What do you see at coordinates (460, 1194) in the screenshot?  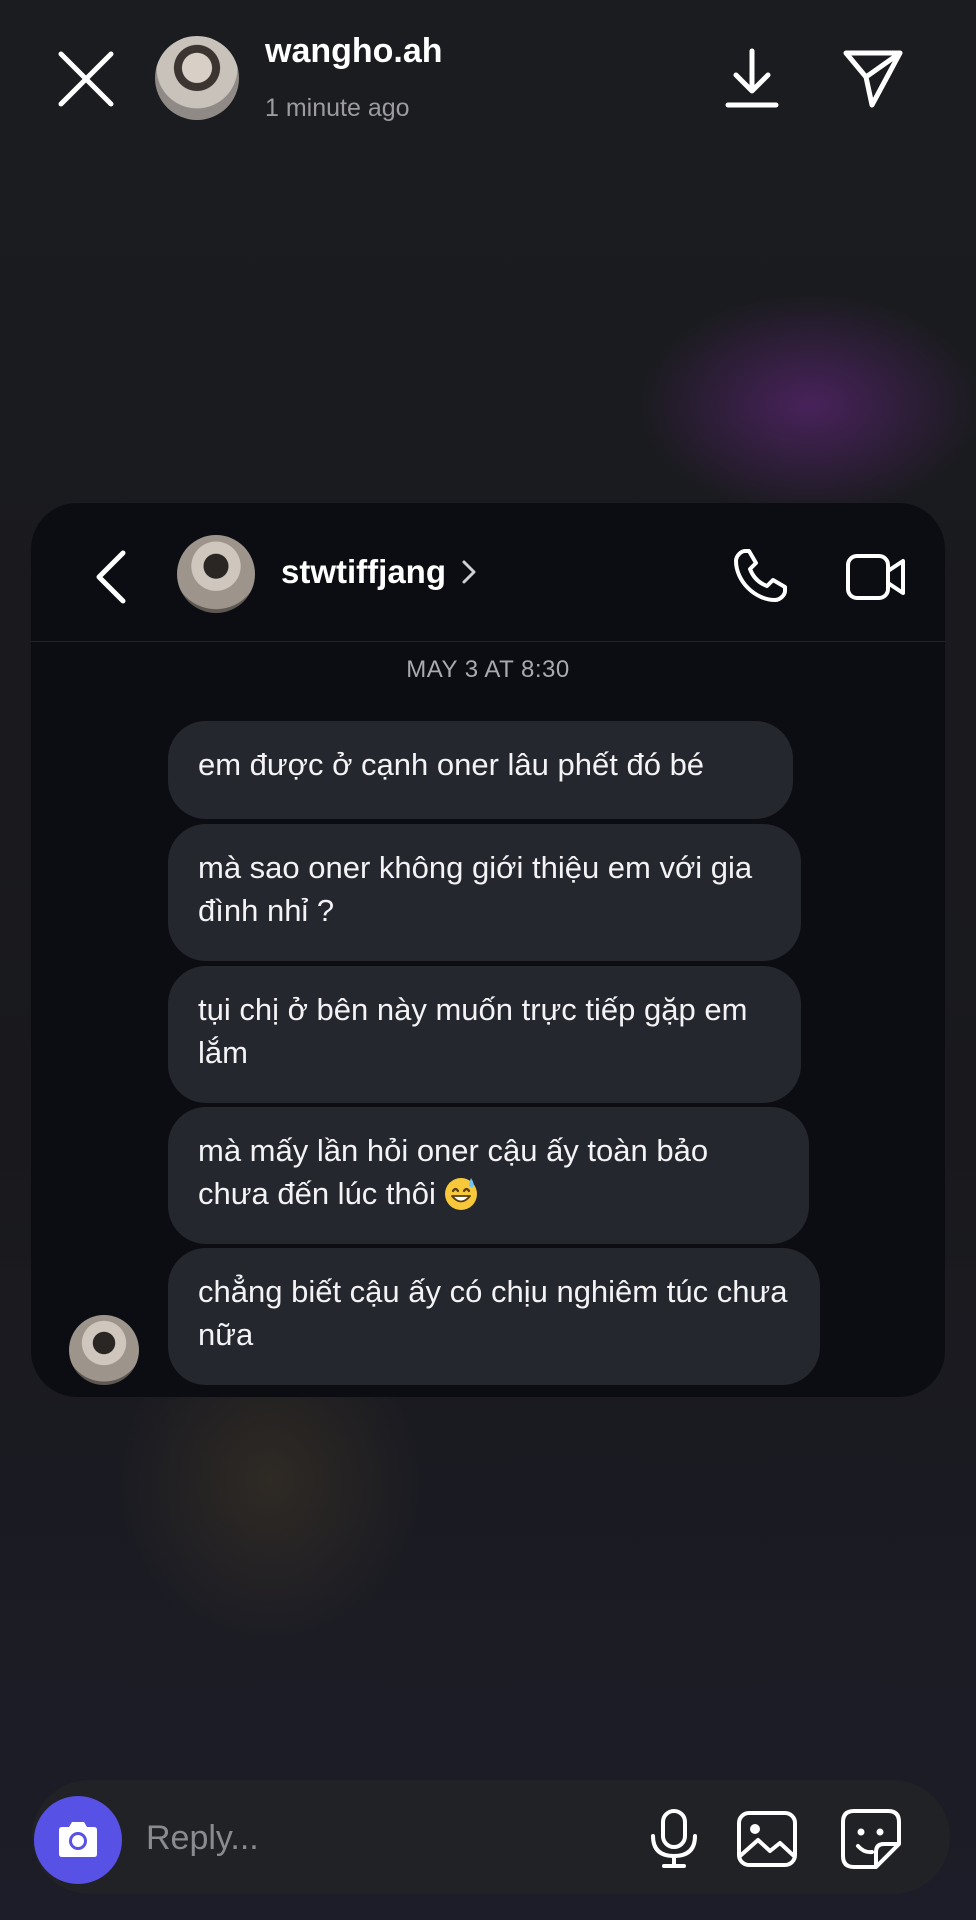 I see `grinning-face-with-sweat-emoji` at bounding box center [460, 1194].